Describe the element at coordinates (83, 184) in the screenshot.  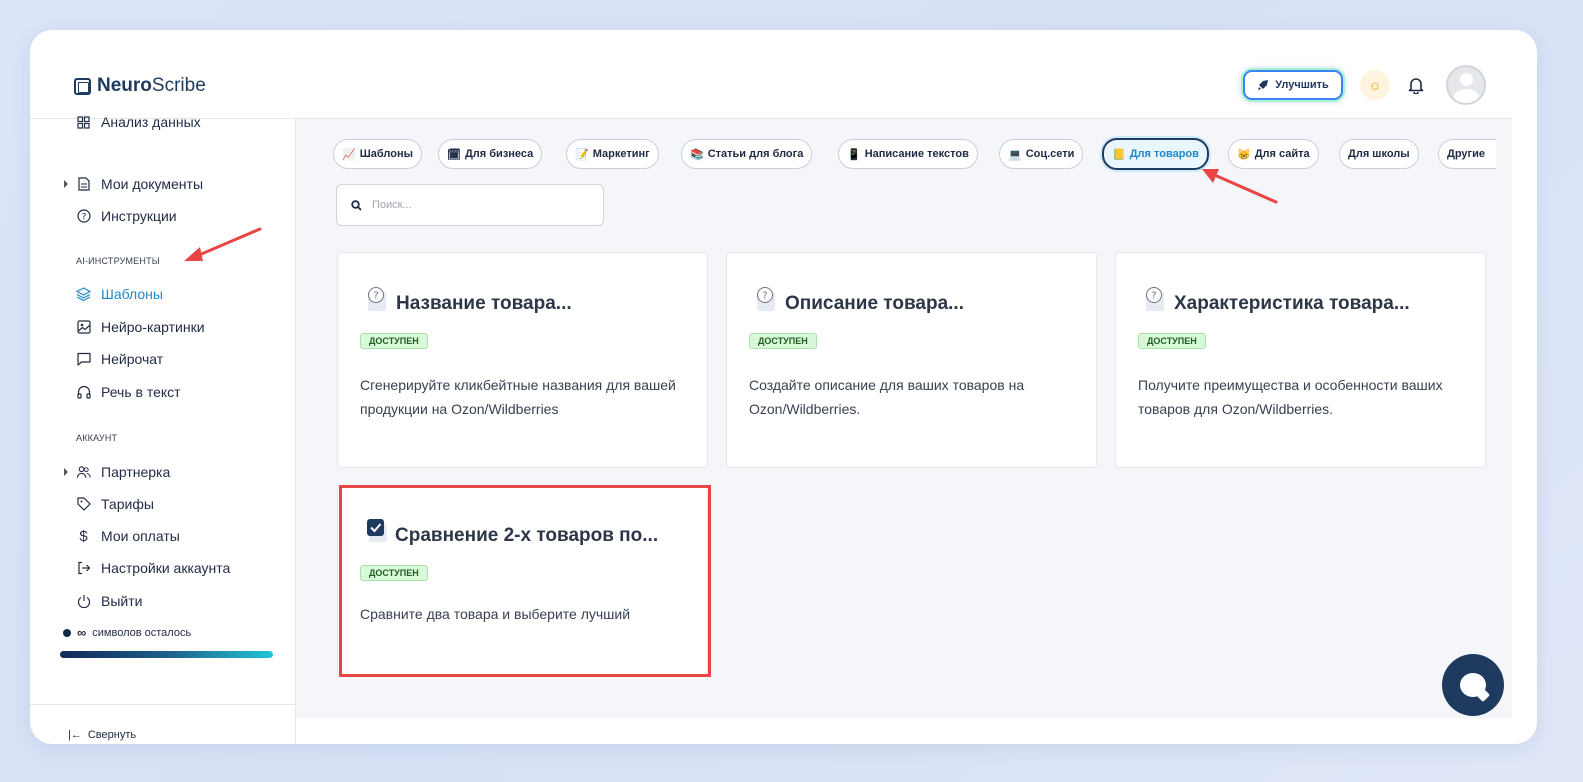
I see `document-icon` at that location.